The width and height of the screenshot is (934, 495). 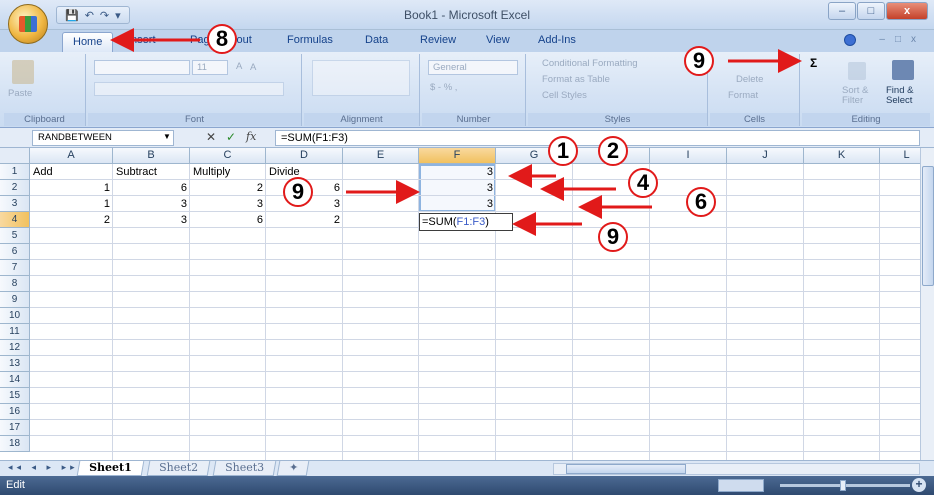 I want to click on row-header-17: 17, so click(x=15, y=428).